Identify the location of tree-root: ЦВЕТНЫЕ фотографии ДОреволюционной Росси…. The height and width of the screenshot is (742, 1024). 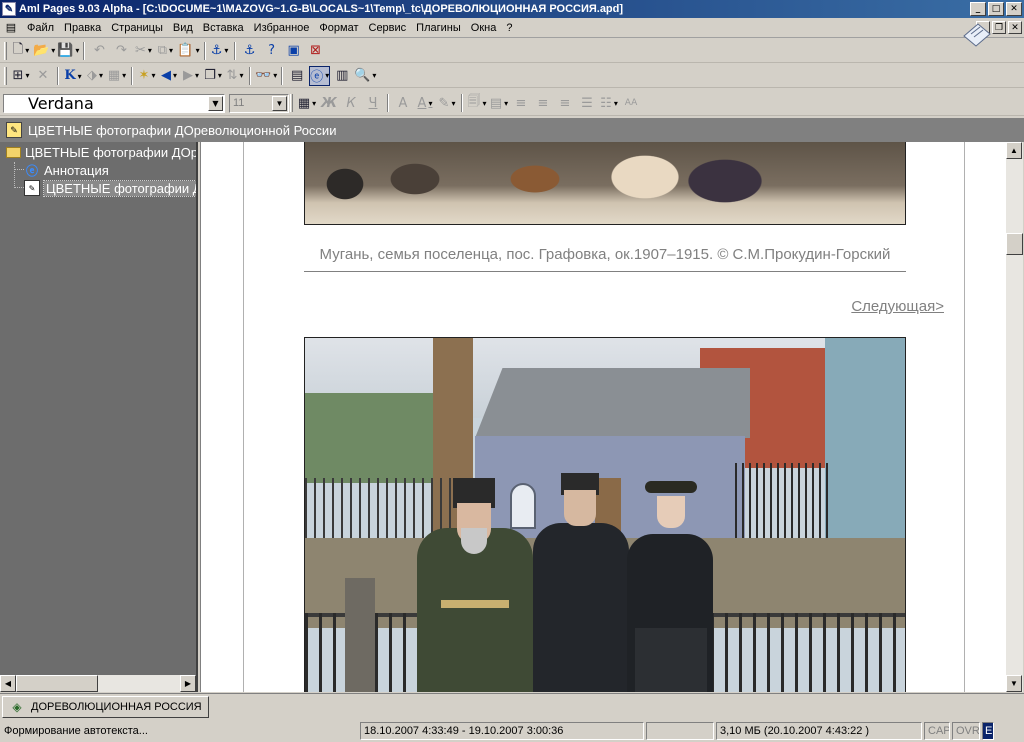
(101, 152).